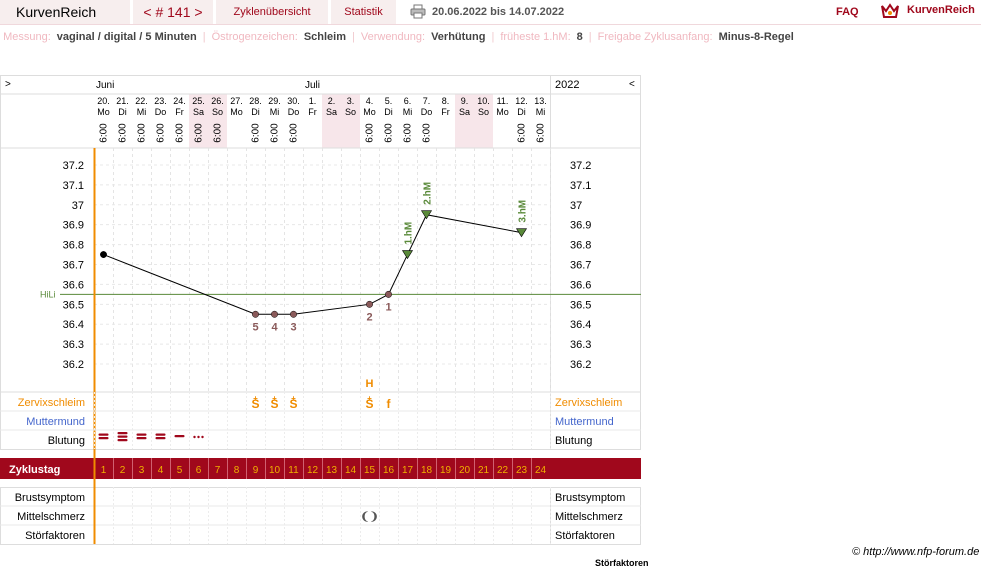 The height and width of the screenshot is (568, 981). What do you see at coordinates (622, 563) in the screenshot?
I see `footer-fragment: Störfaktoren` at bounding box center [622, 563].